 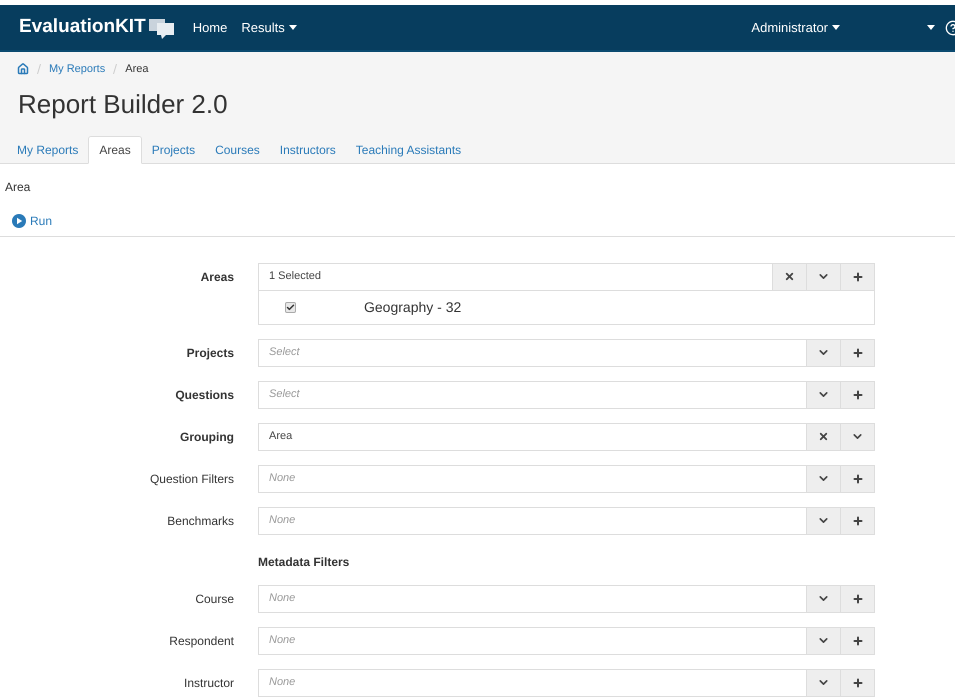 I want to click on field-label: Grouping, so click(x=207, y=437).